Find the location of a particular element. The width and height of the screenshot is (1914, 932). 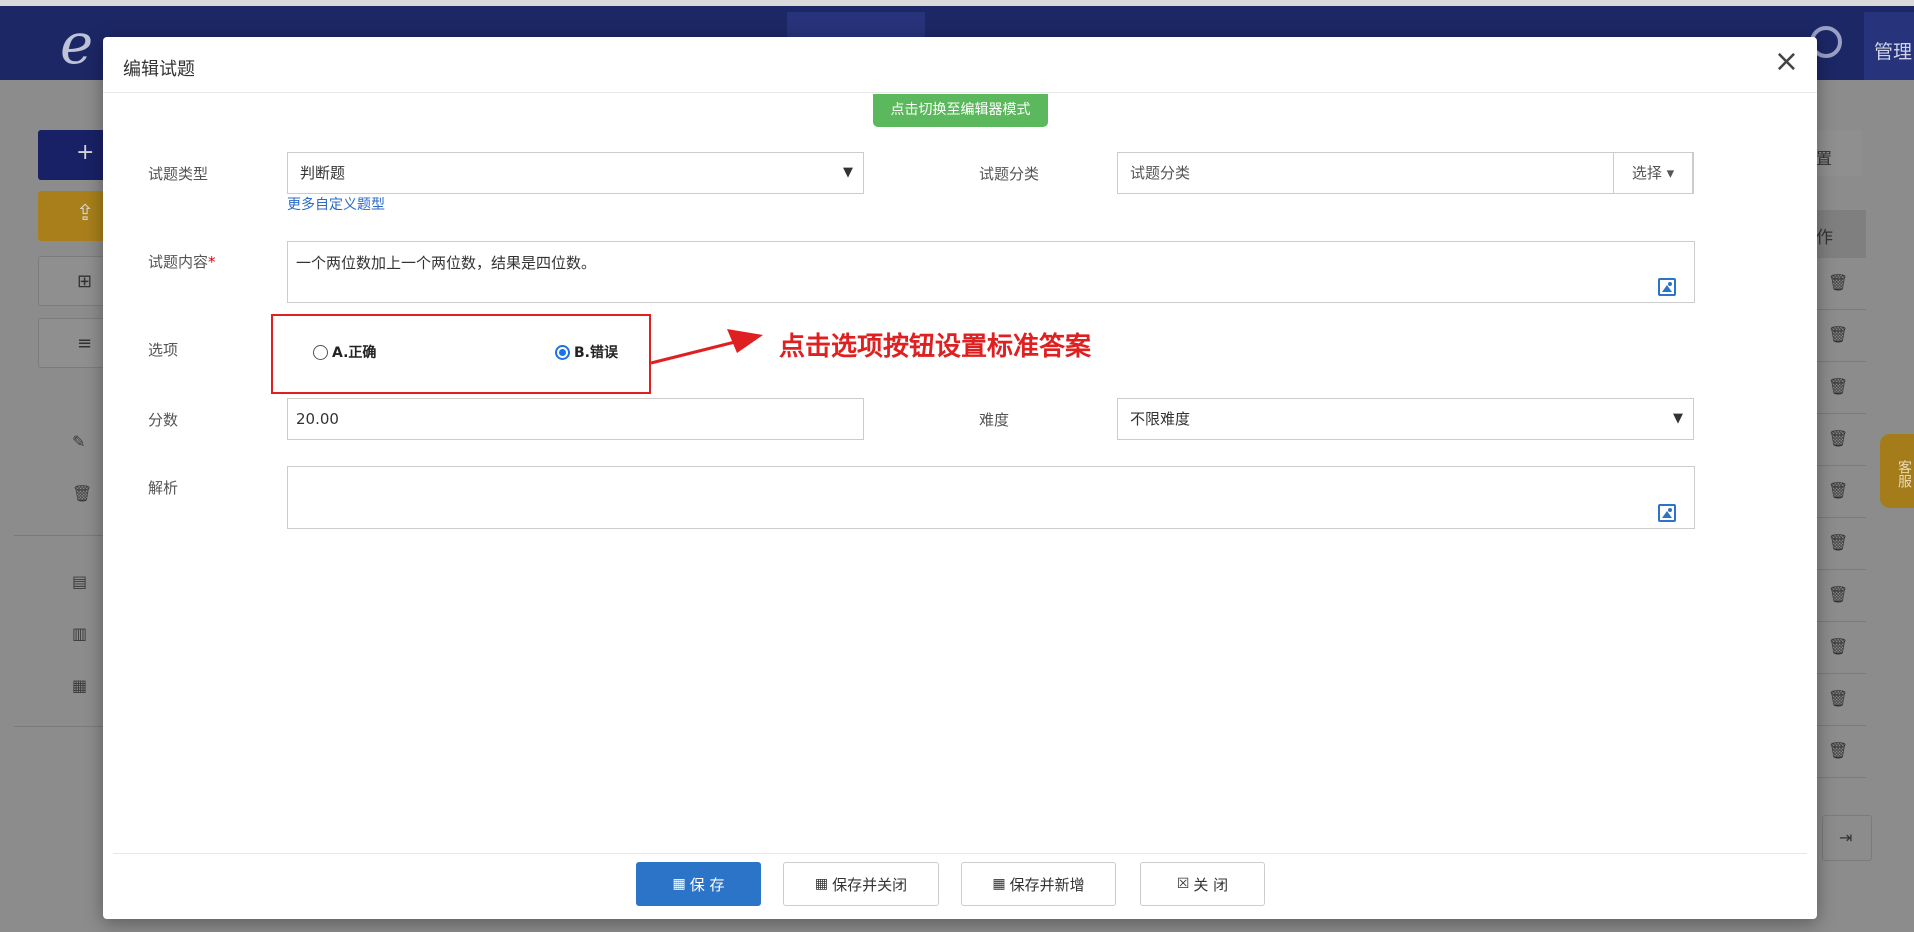

app-logo: e is located at coordinates (77, 44).